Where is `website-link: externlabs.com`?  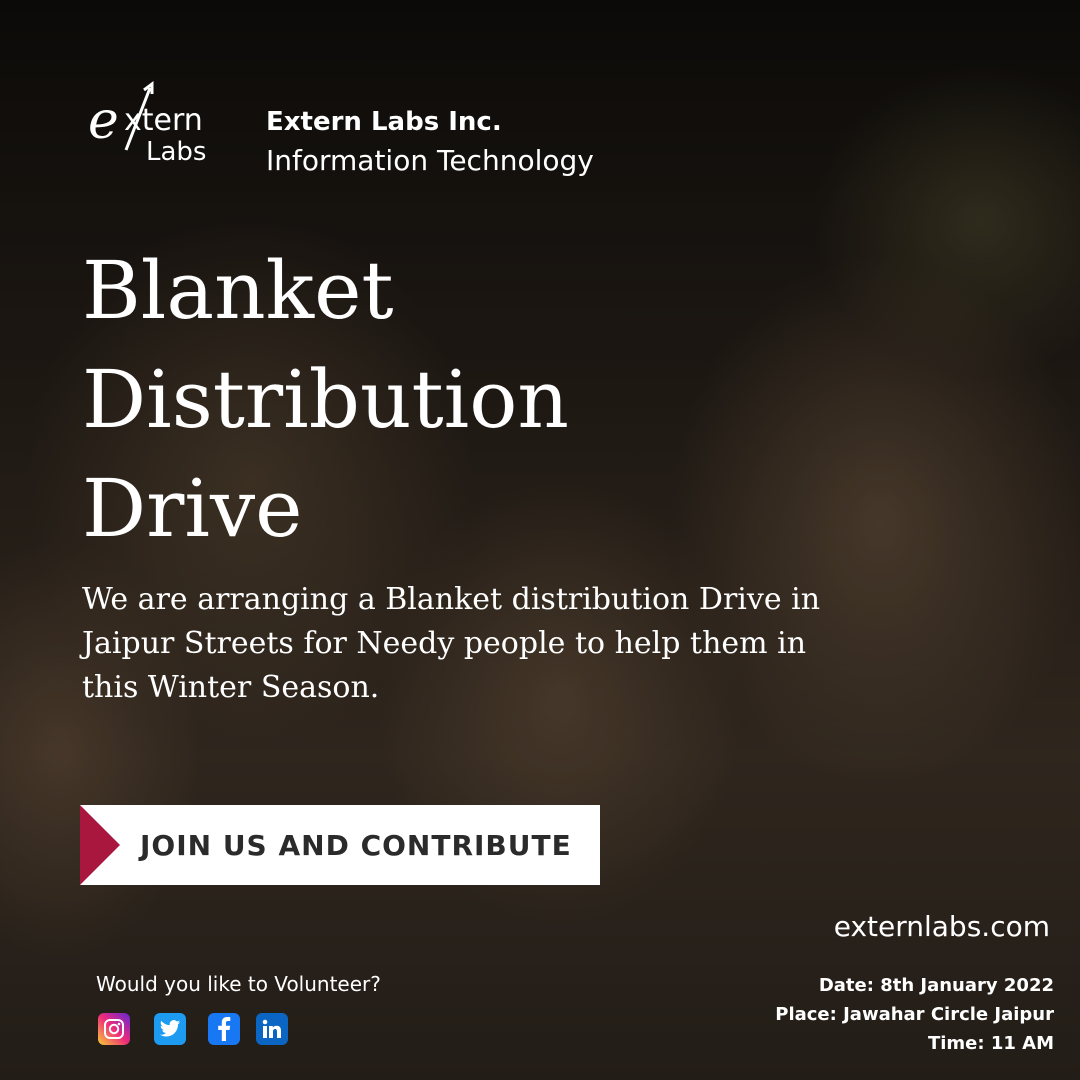
website-link: externlabs.com is located at coordinates (942, 926).